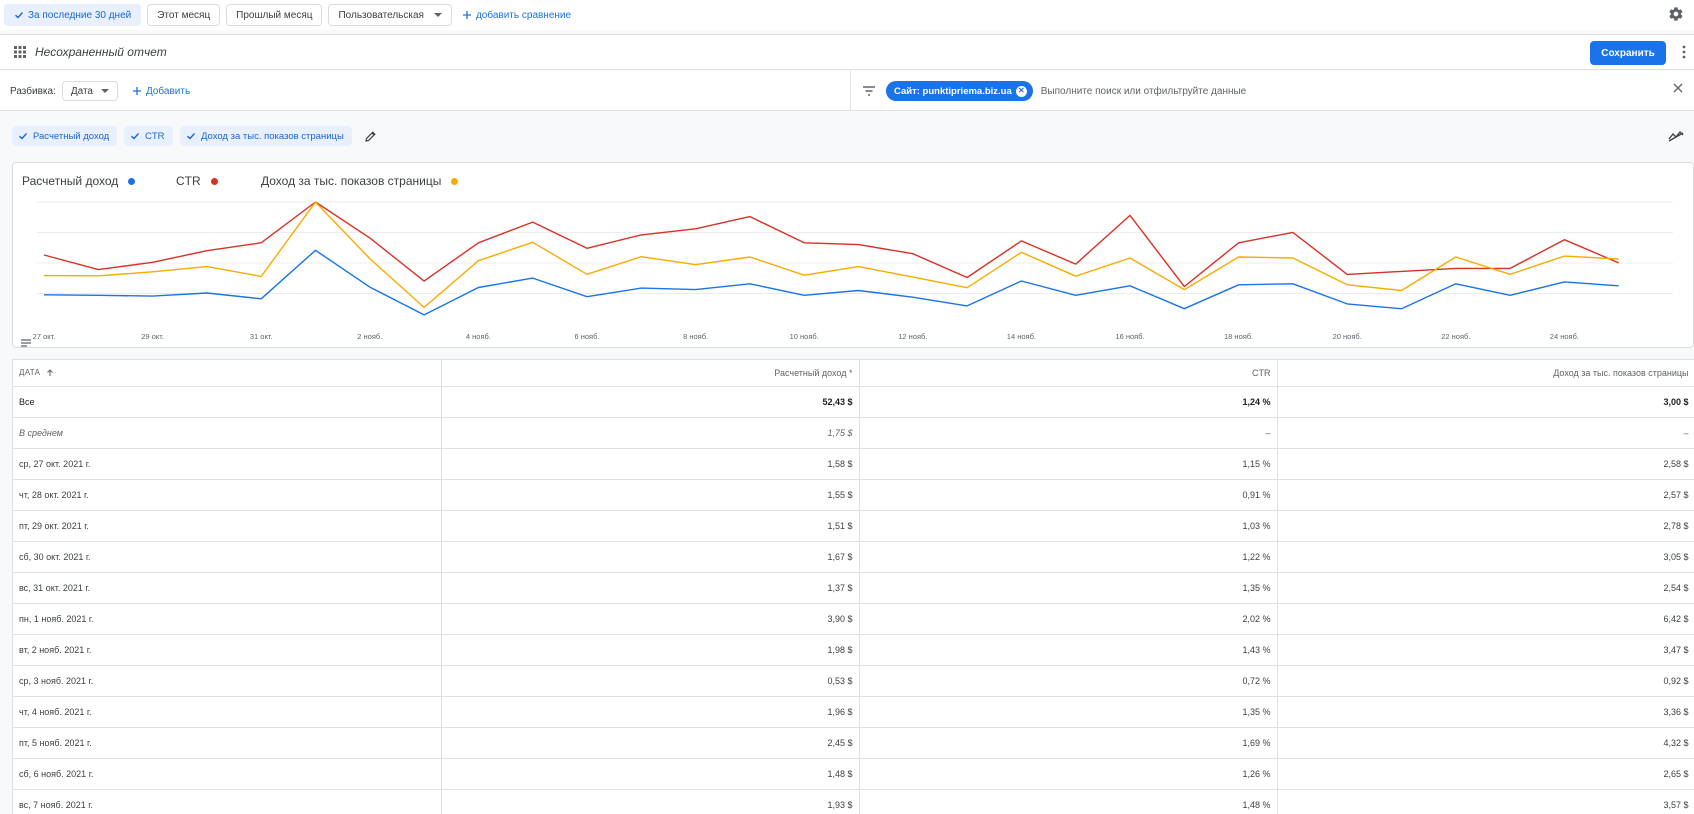  What do you see at coordinates (1485, 619) in the screenshot?
I see `cell-rpm: 6,42 $` at bounding box center [1485, 619].